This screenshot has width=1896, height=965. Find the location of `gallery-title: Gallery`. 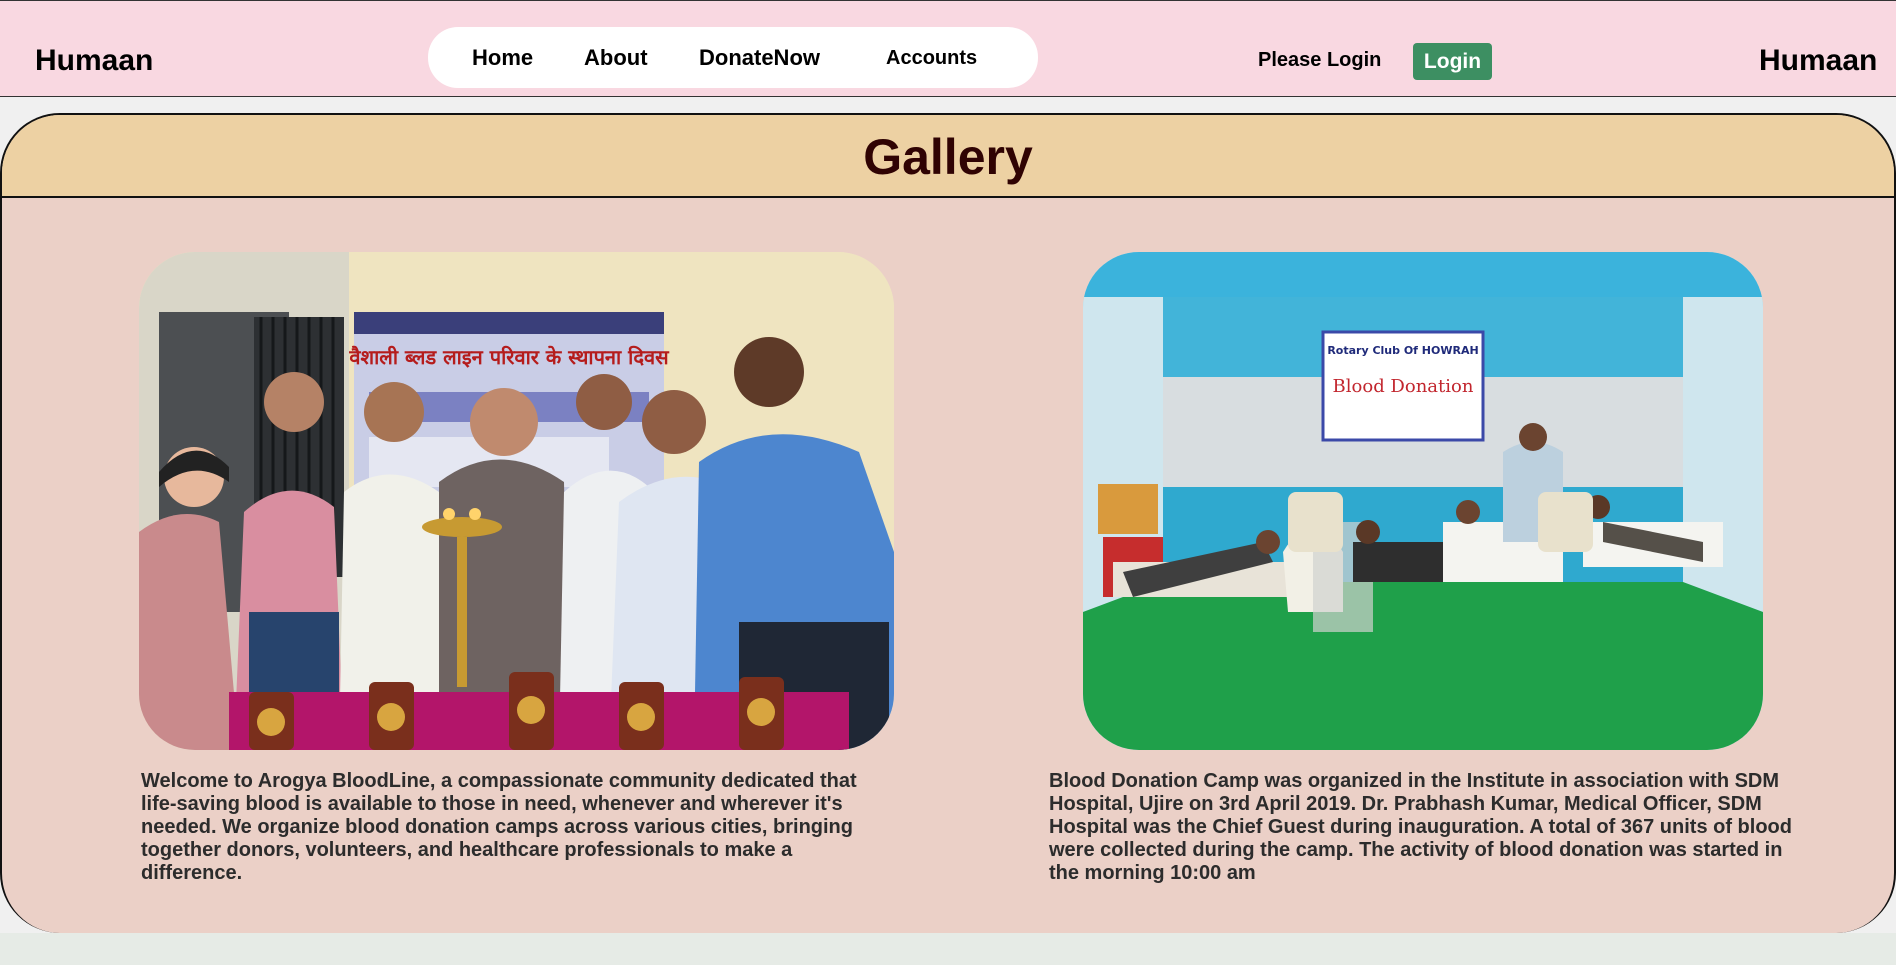

gallery-title: Gallery is located at coordinates (948, 157).